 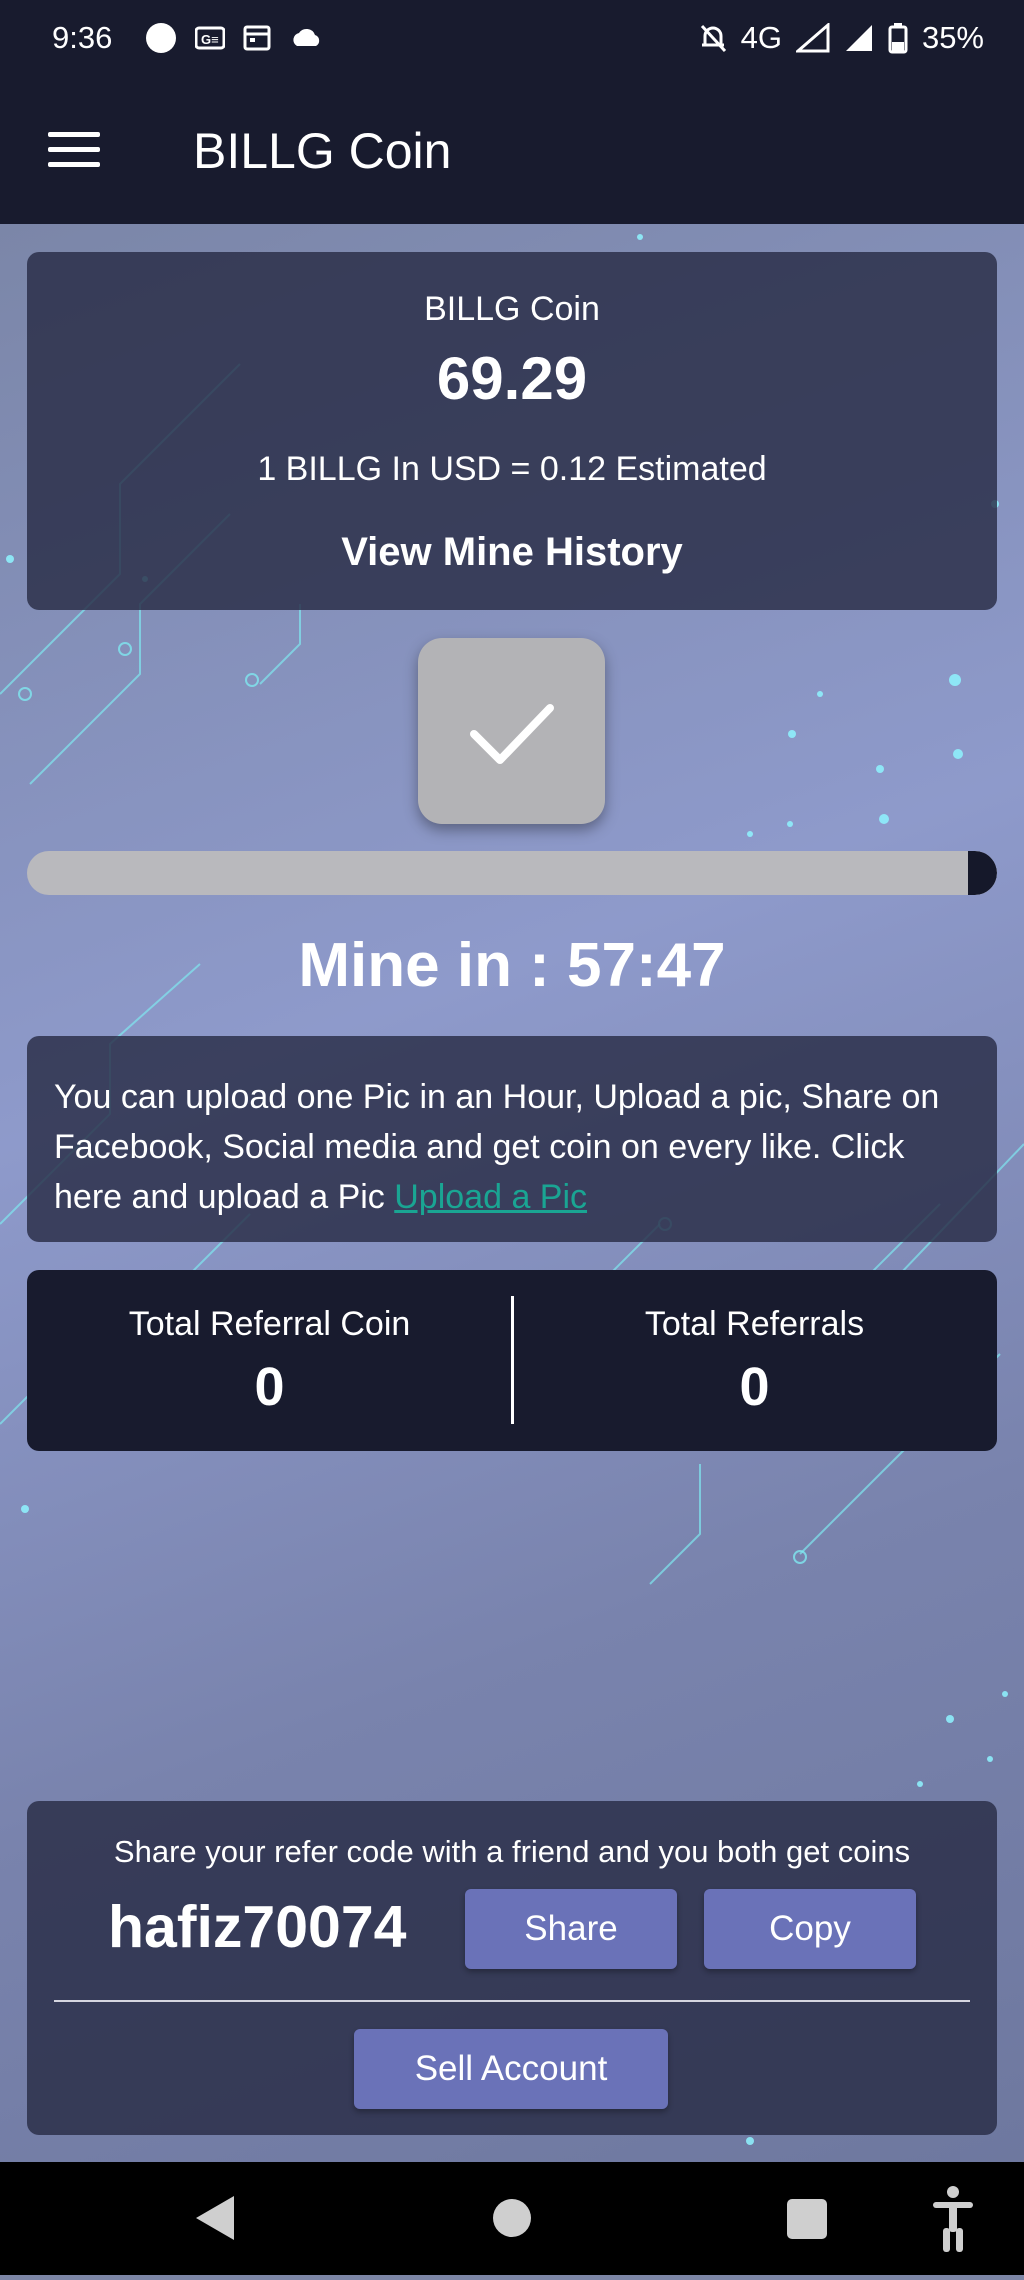 What do you see at coordinates (82, 37) in the screenshot?
I see `status-time: 9:36` at bounding box center [82, 37].